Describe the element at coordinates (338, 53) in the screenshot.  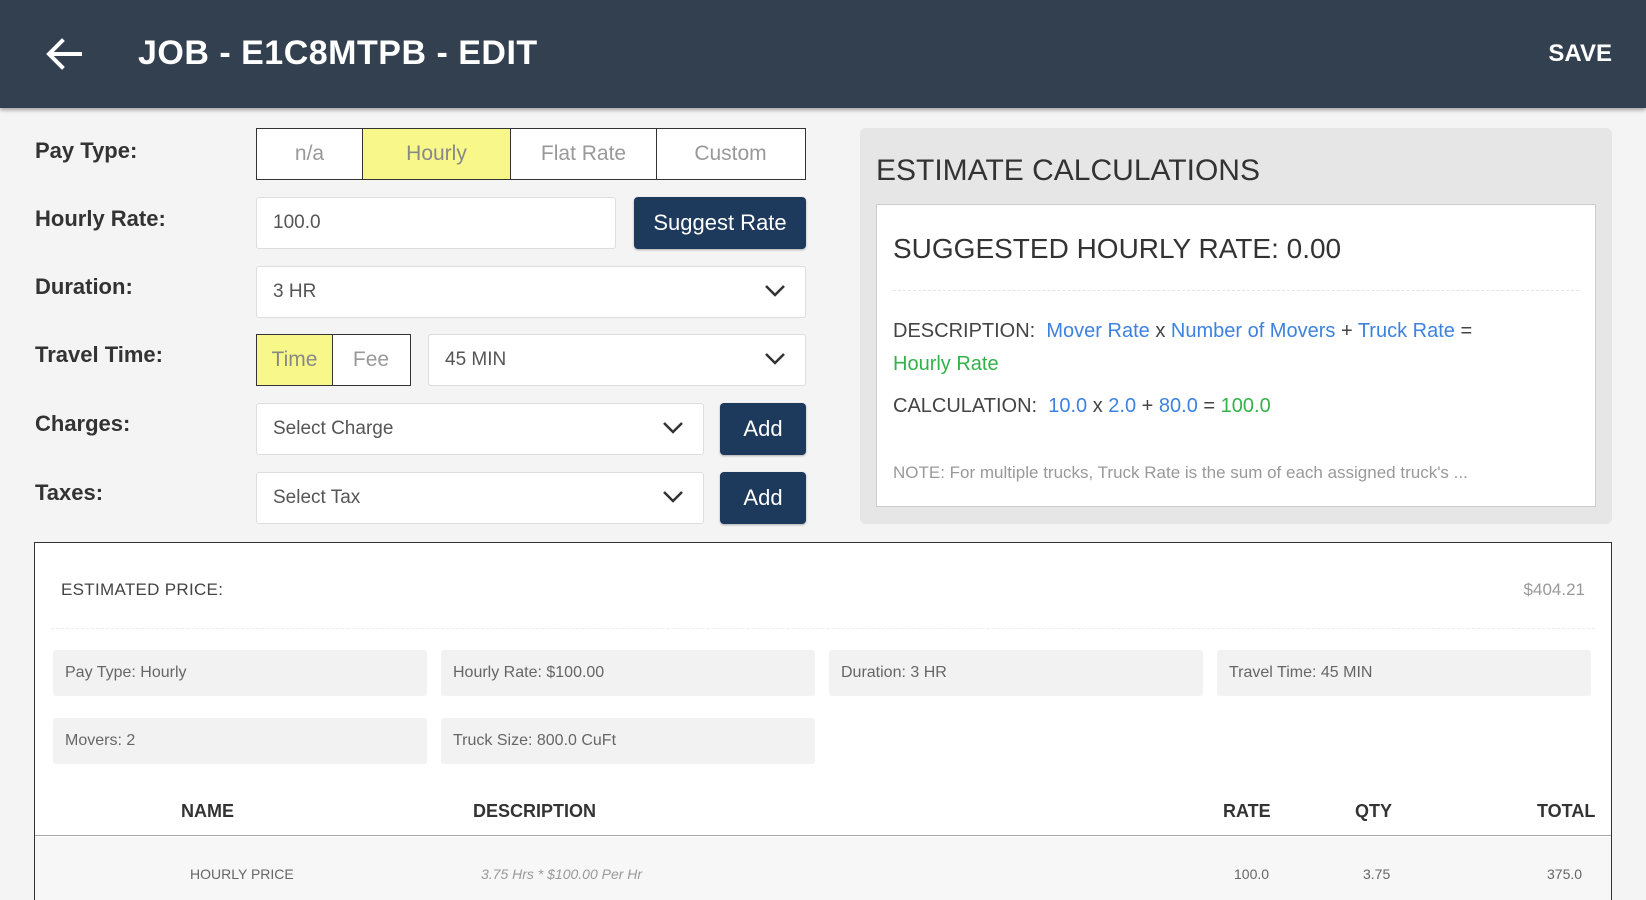
I see `page-title: JOB - E1C8MTPB - EDIT` at that location.